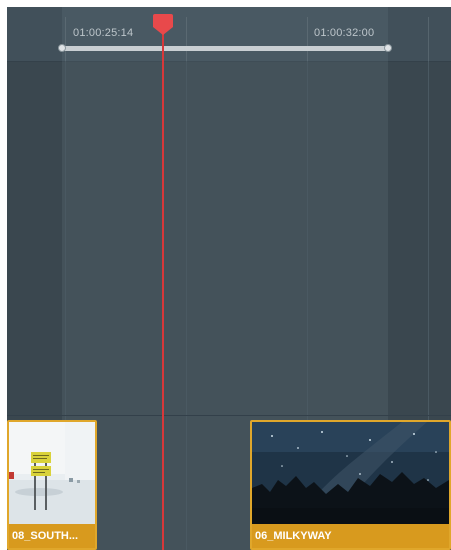 This screenshot has height=550, width=451. What do you see at coordinates (428, 39) in the screenshot?
I see `ruler-tick` at bounding box center [428, 39].